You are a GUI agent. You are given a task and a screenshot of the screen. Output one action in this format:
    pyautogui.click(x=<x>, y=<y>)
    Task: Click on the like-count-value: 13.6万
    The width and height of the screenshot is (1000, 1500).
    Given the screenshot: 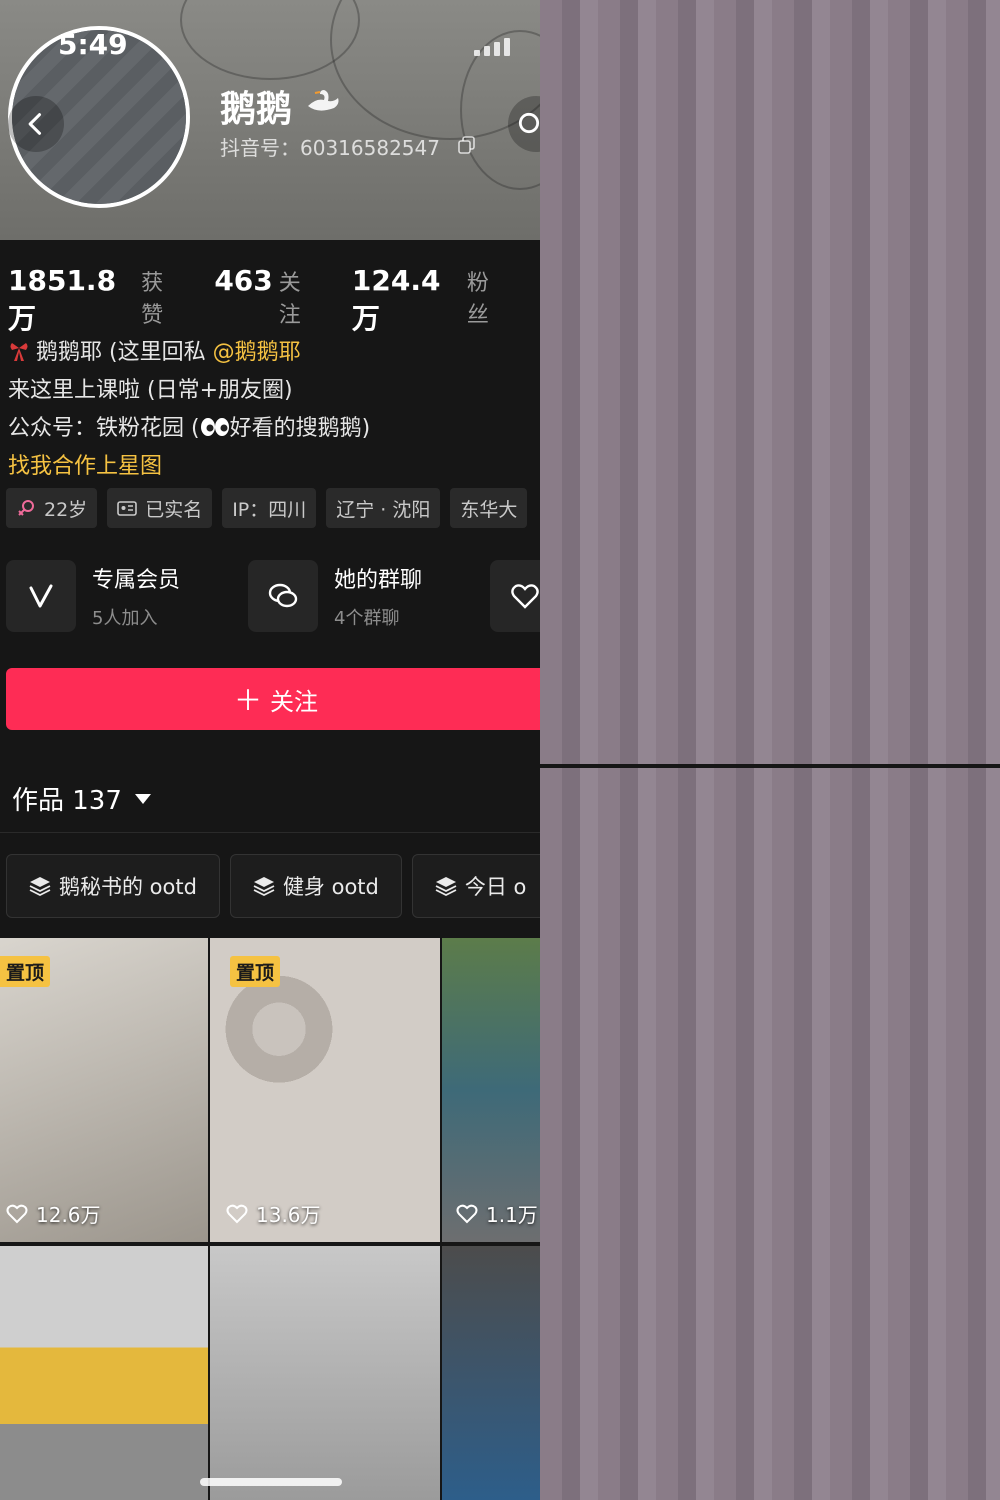 What is the action you would take?
    pyautogui.click(x=288, y=1215)
    